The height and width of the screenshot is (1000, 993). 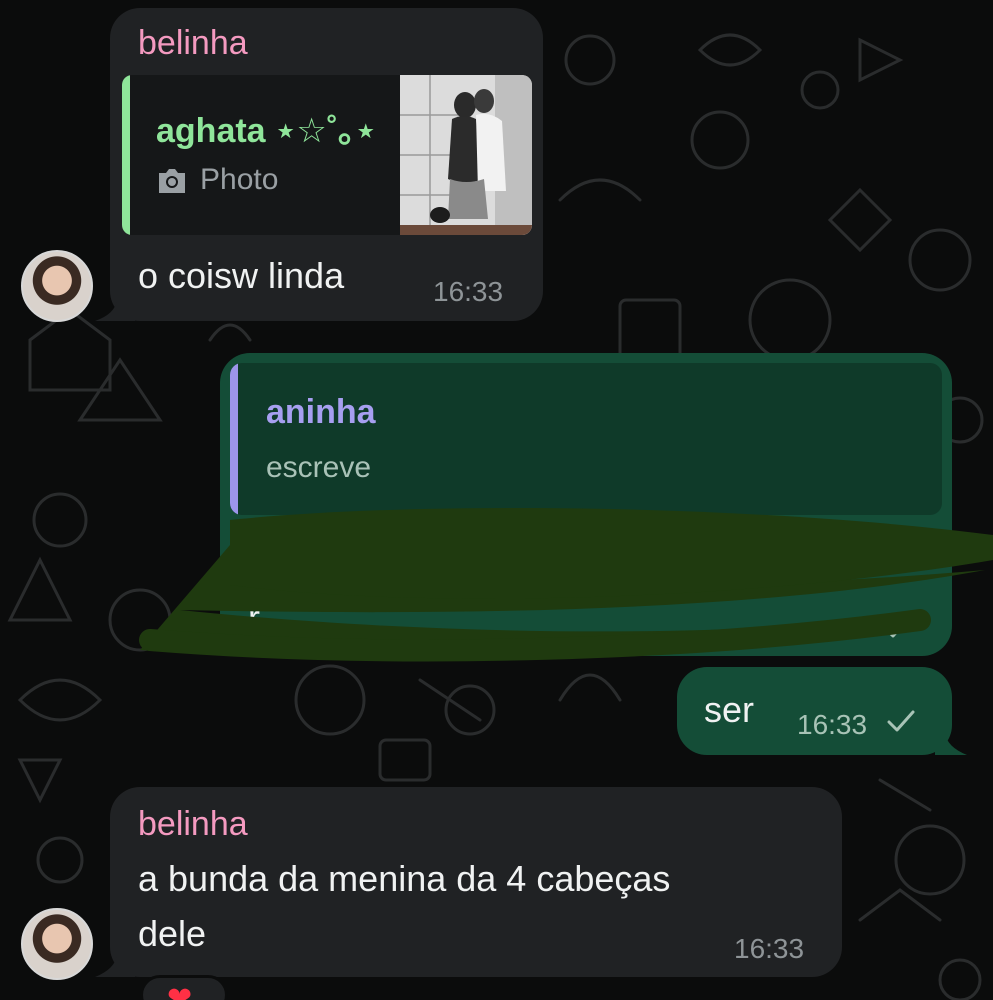 I want to click on camera-icon, so click(x=172, y=181).